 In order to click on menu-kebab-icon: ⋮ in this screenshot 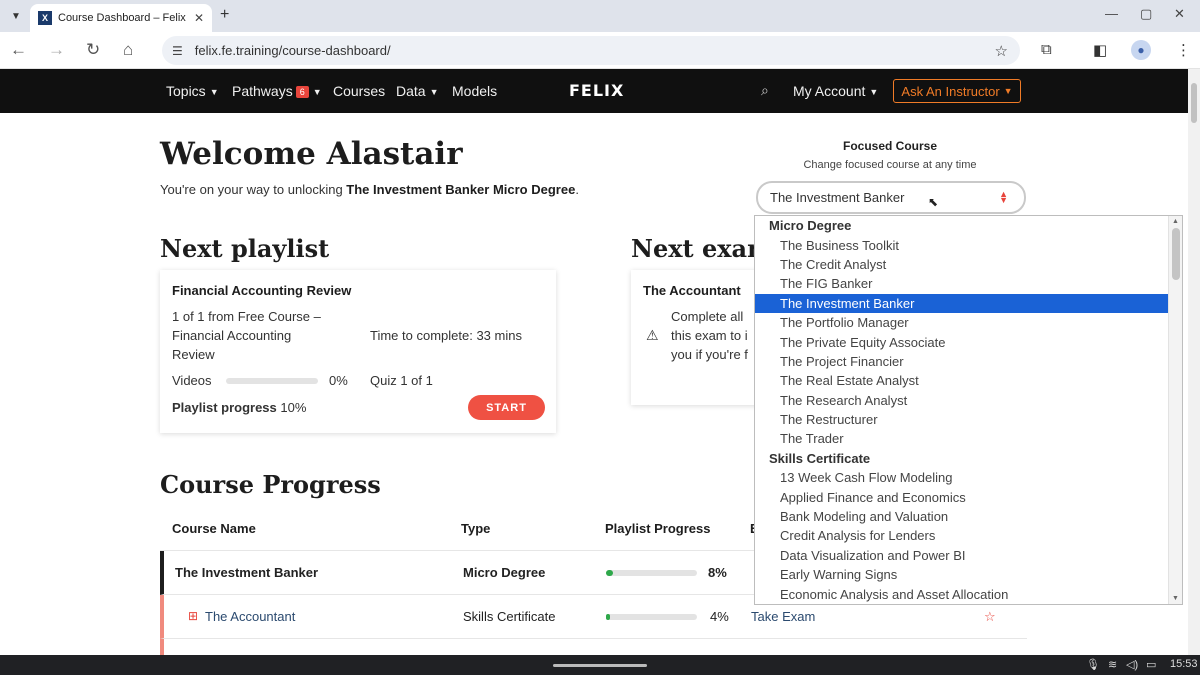, I will do `click(1183, 50)`.